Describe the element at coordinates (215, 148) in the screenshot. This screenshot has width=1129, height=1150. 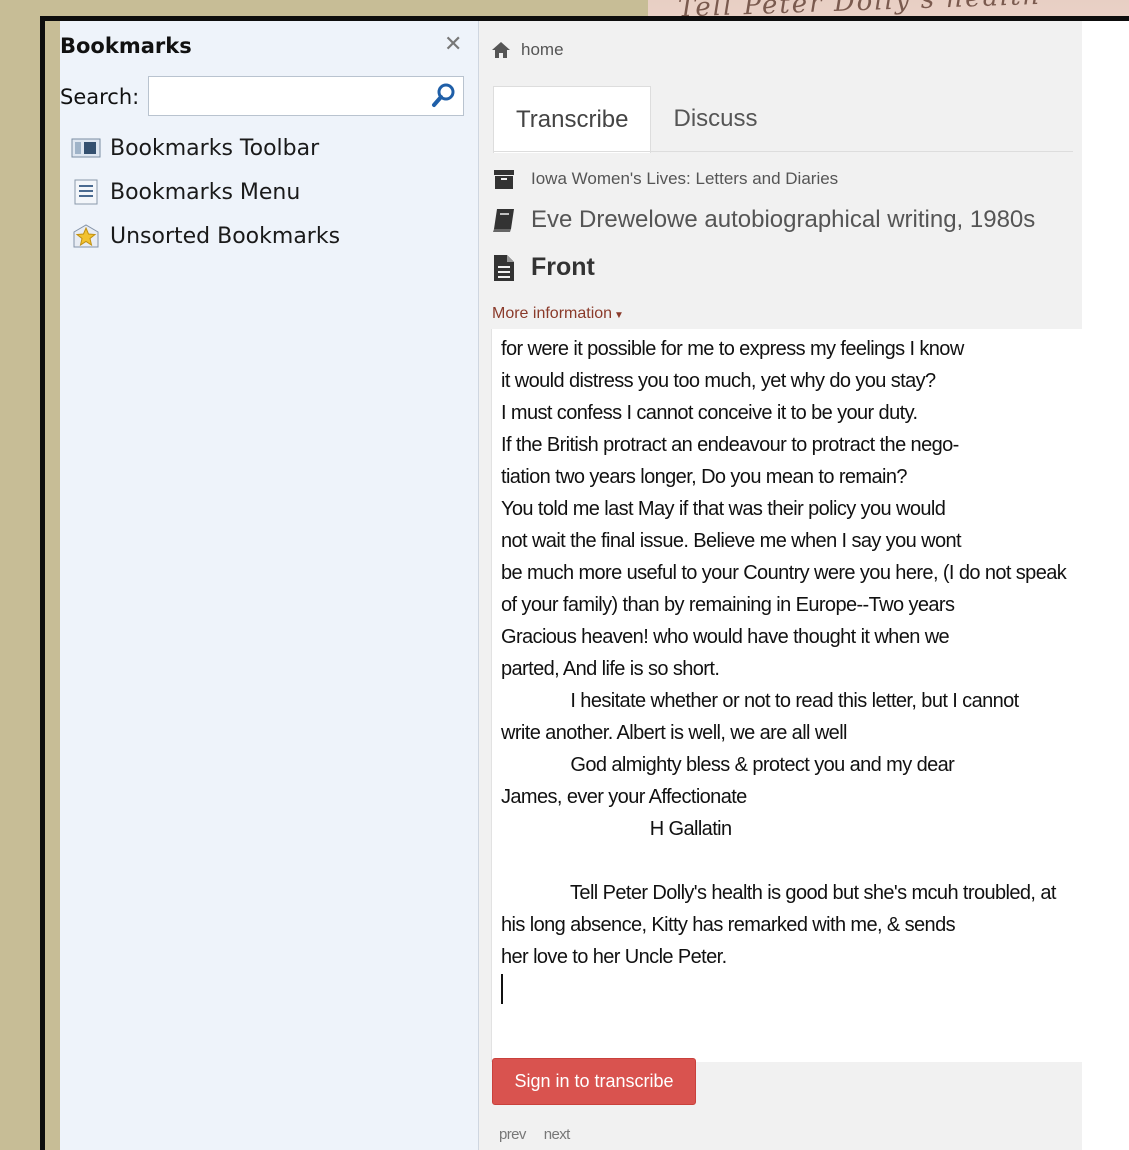
I see `sidebar-item-label: Bookmarks Toolbar` at that location.